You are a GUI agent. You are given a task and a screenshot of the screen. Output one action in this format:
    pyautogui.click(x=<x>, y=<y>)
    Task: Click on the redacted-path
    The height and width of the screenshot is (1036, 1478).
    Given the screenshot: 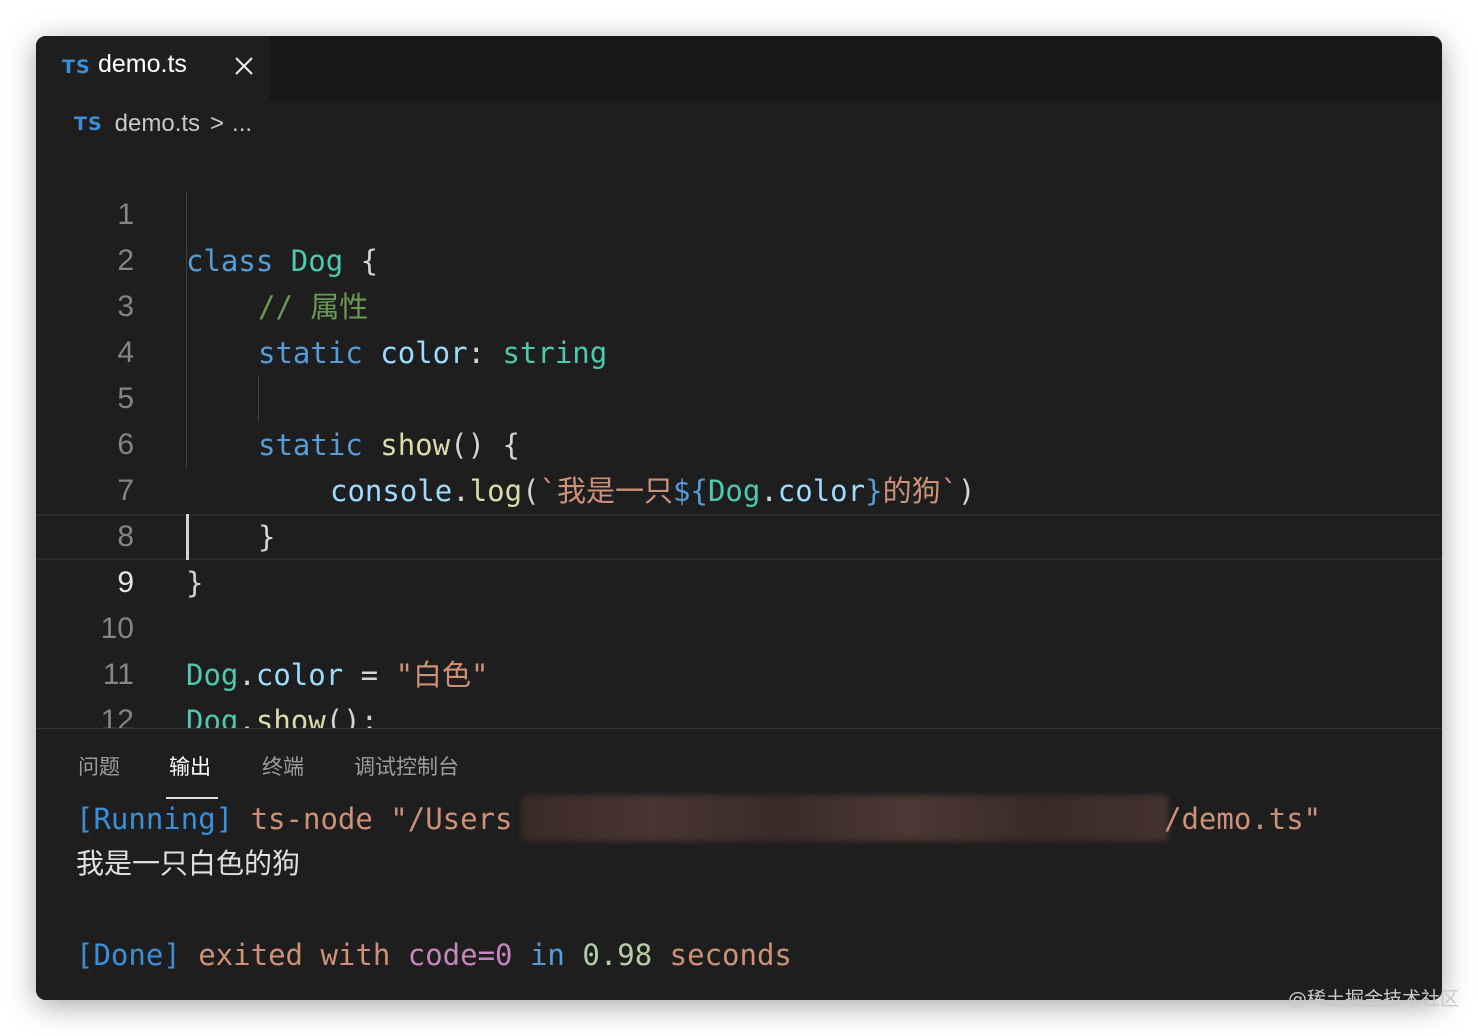 What is the action you would take?
    pyautogui.click(x=845, y=818)
    